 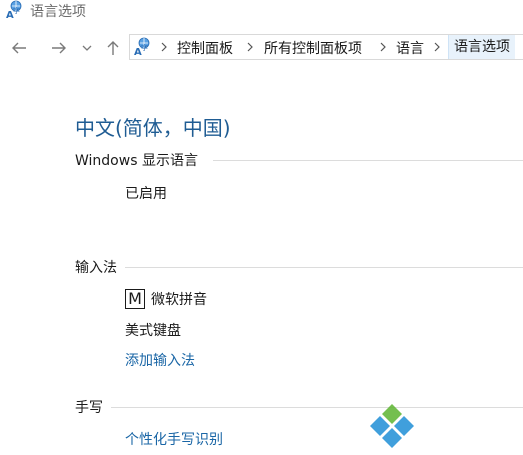 What do you see at coordinates (146, 194) in the screenshot?
I see `display-language-status: 已启用` at bounding box center [146, 194].